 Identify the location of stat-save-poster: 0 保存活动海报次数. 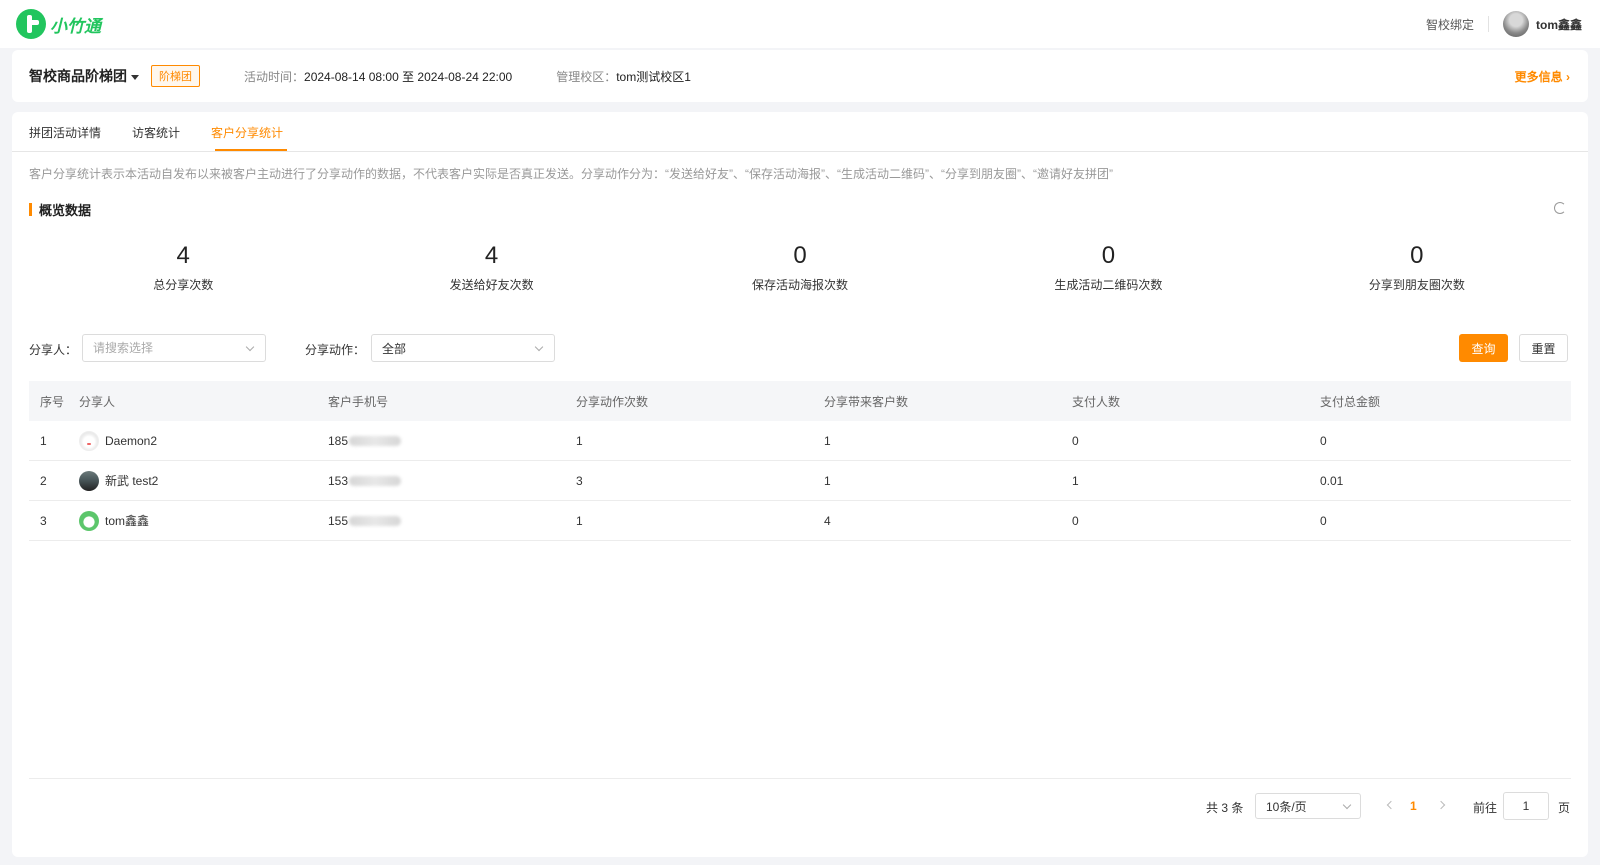
(800, 272).